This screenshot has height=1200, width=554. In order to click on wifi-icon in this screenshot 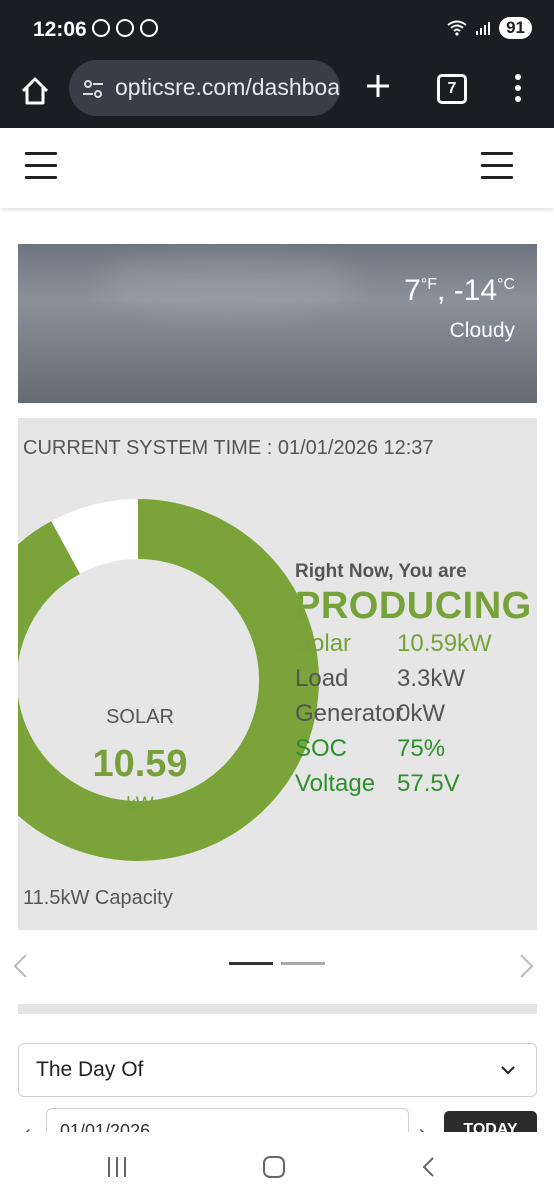, I will do `click(457, 28)`.